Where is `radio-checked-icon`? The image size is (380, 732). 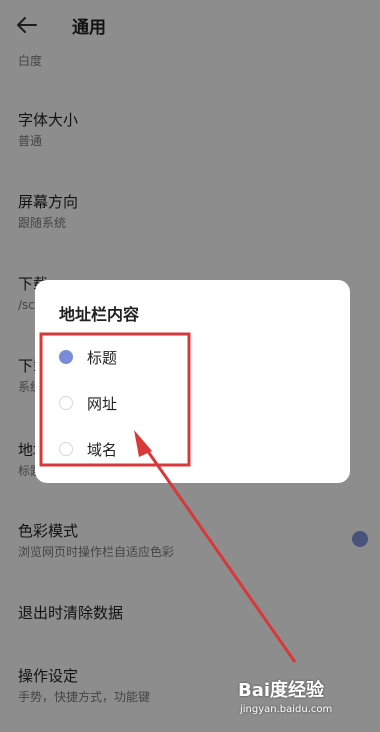
radio-checked-icon is located at coordinates (66, 357).